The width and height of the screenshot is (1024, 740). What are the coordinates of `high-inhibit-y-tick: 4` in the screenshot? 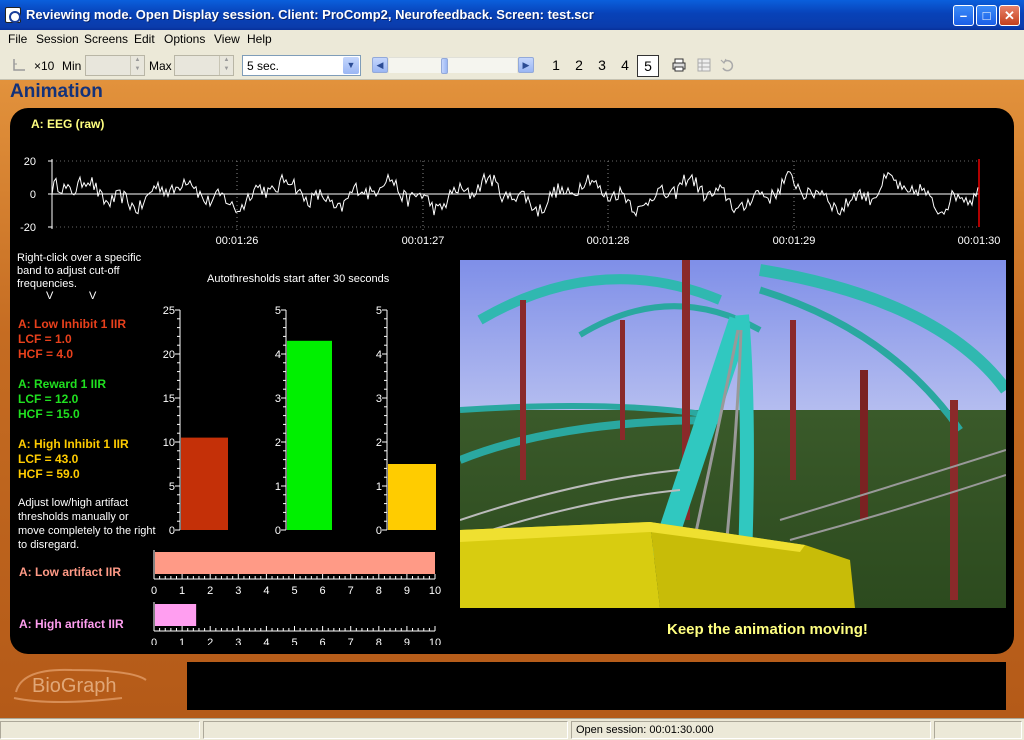 It's located at (379, 355).